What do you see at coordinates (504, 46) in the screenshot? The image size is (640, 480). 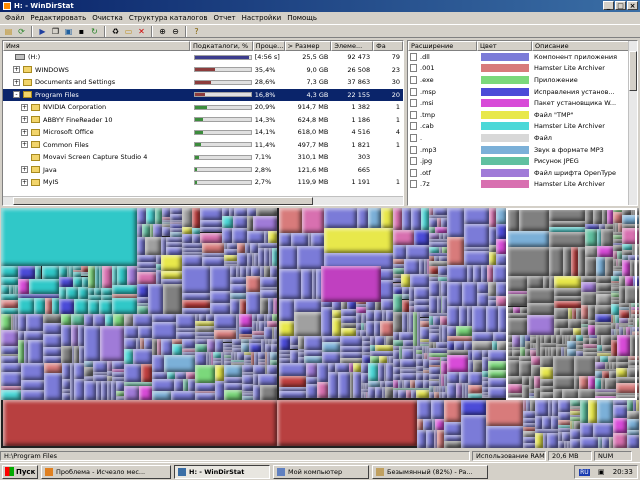 I see `col-color: Цвет` at bounding box center [504, 46].